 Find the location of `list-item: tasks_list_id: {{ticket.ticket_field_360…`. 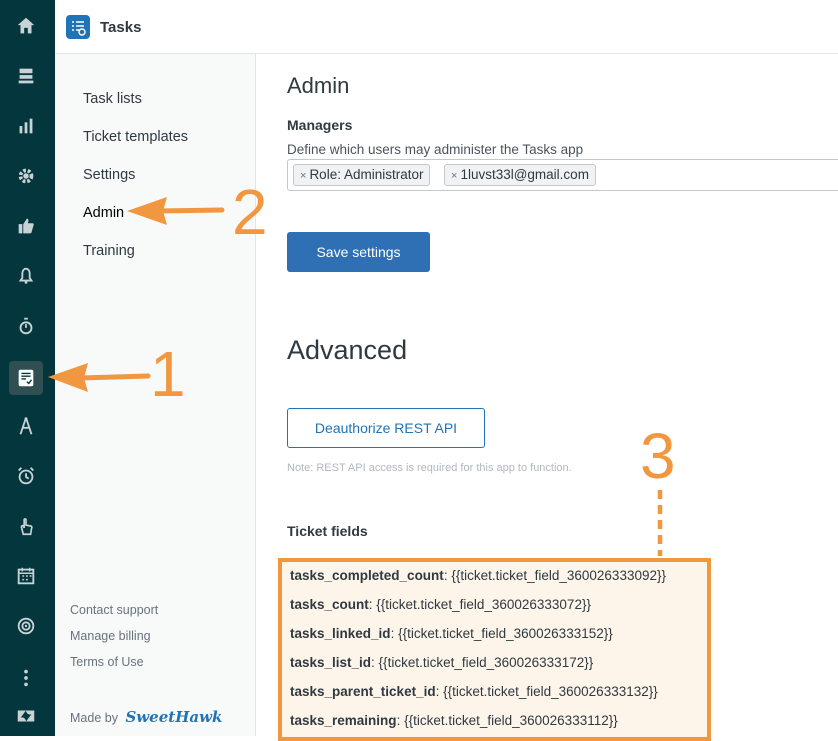

list-item: tasks_list_id: {{ticket.ticket_field_360… is located at coordinates (441, 662).